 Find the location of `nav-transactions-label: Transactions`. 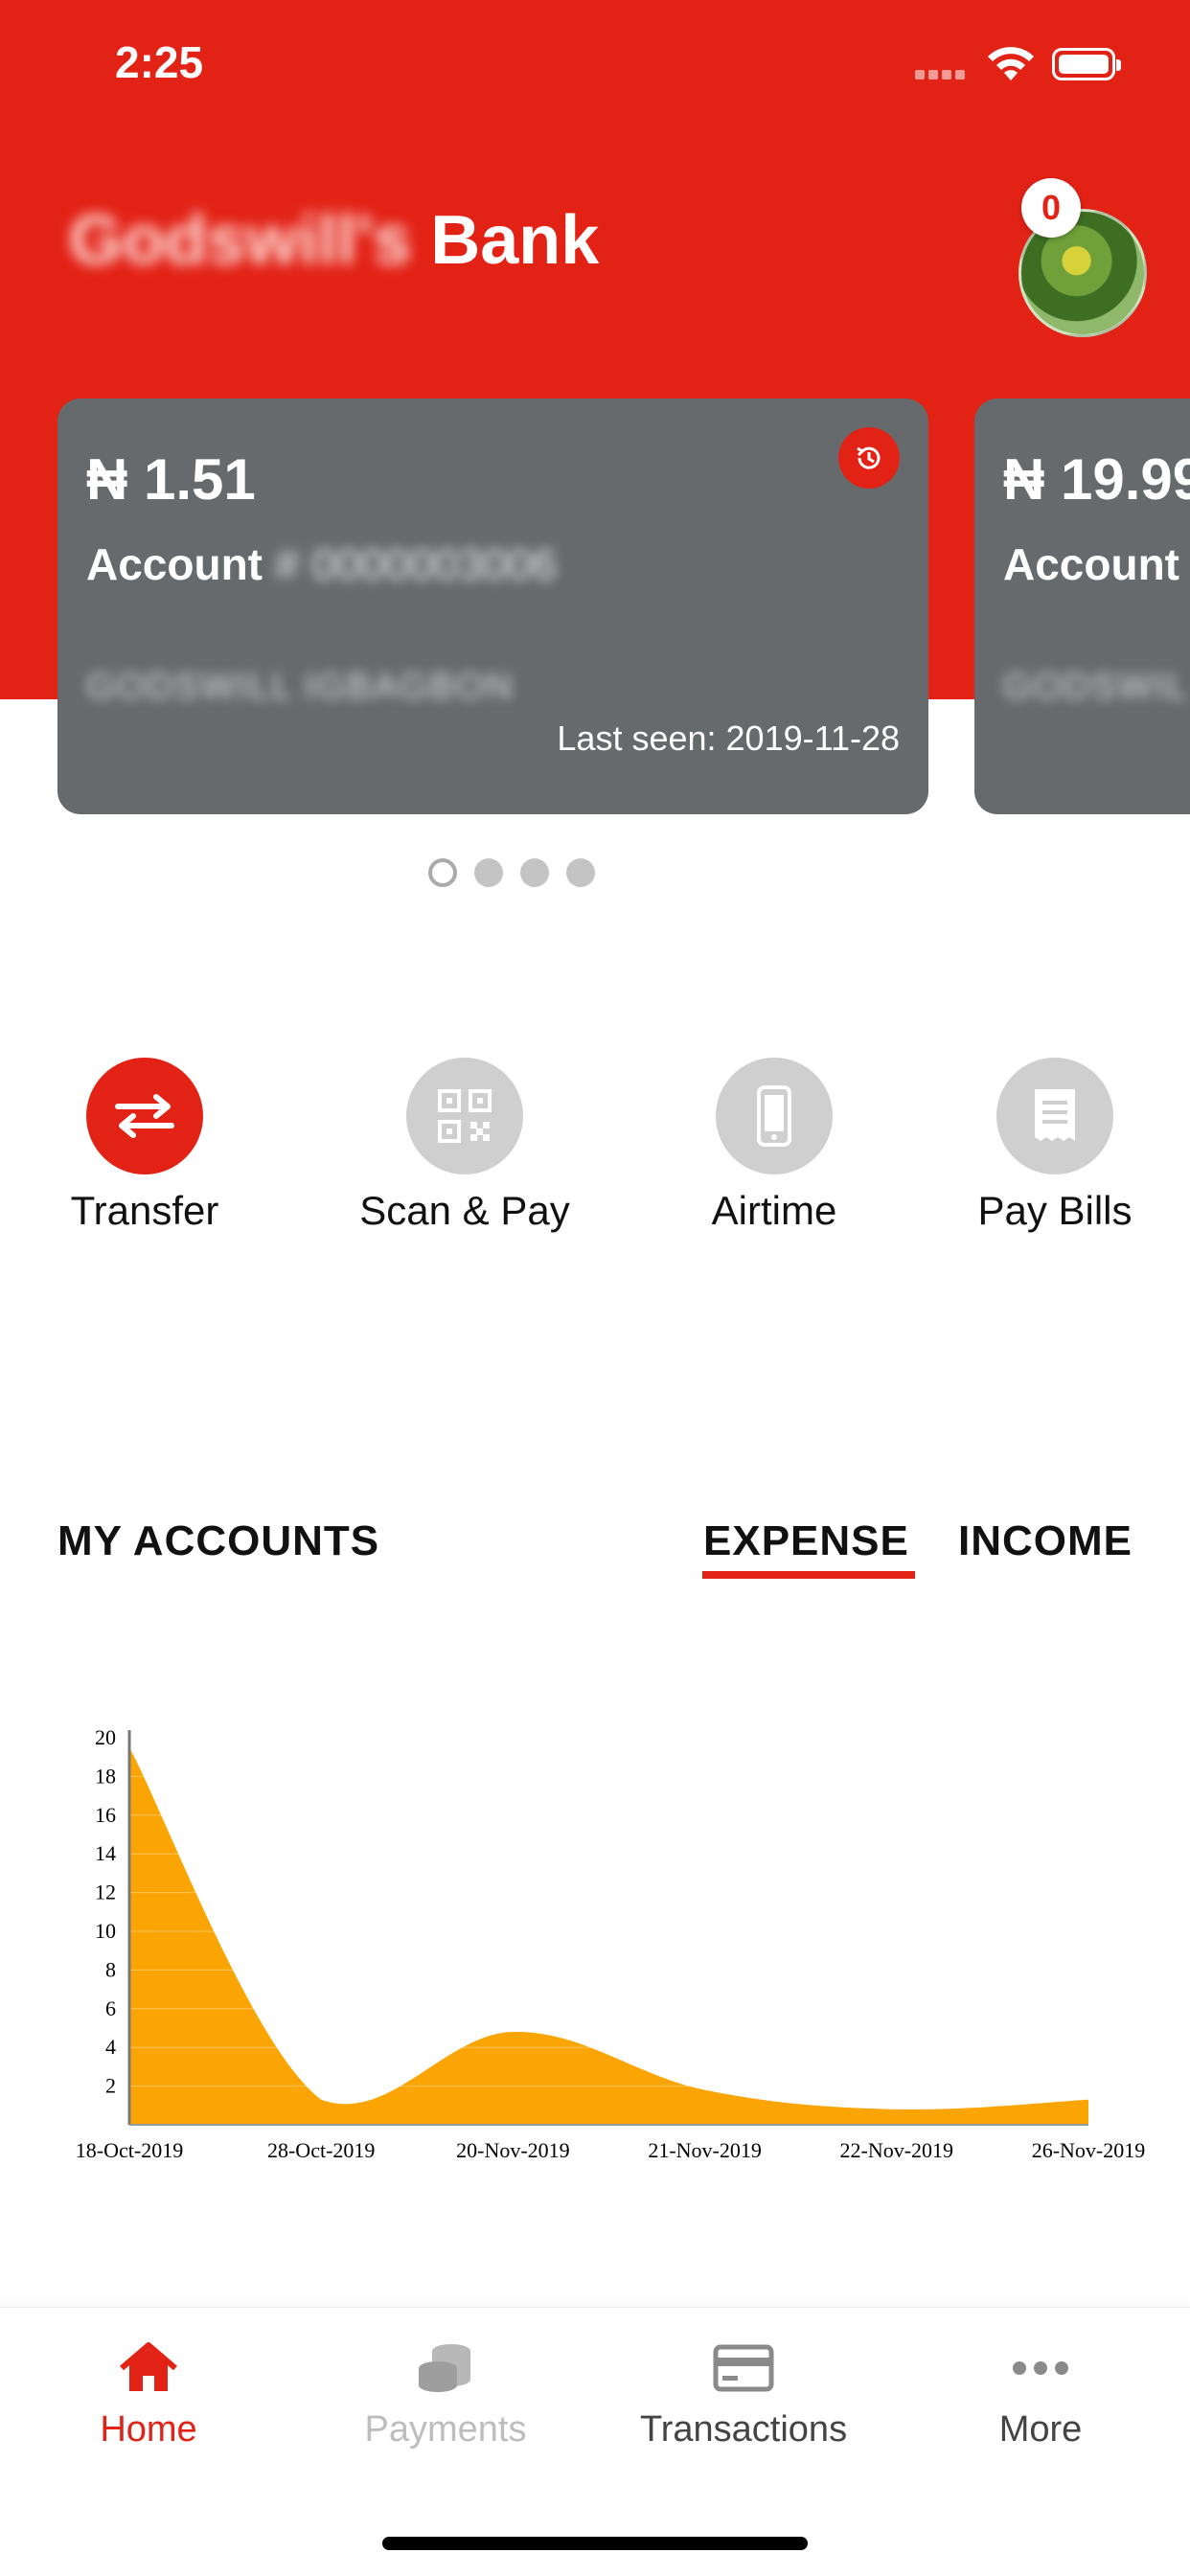

nav-transactions-label: Transactions is located at coordinates (744, 2429).